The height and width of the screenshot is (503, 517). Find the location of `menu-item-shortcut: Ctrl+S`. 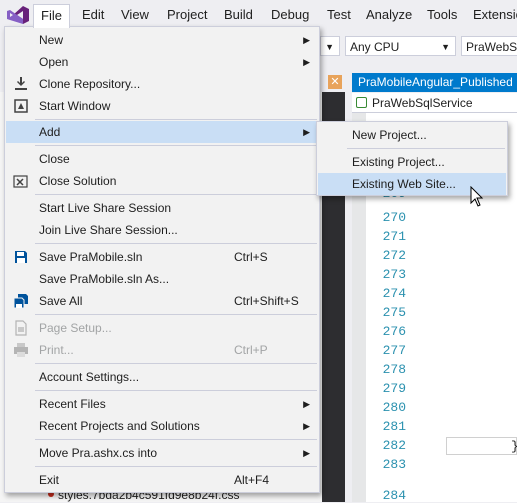

menu-item-shortcut: Ctrl+S is located at coordinates (251, 257).